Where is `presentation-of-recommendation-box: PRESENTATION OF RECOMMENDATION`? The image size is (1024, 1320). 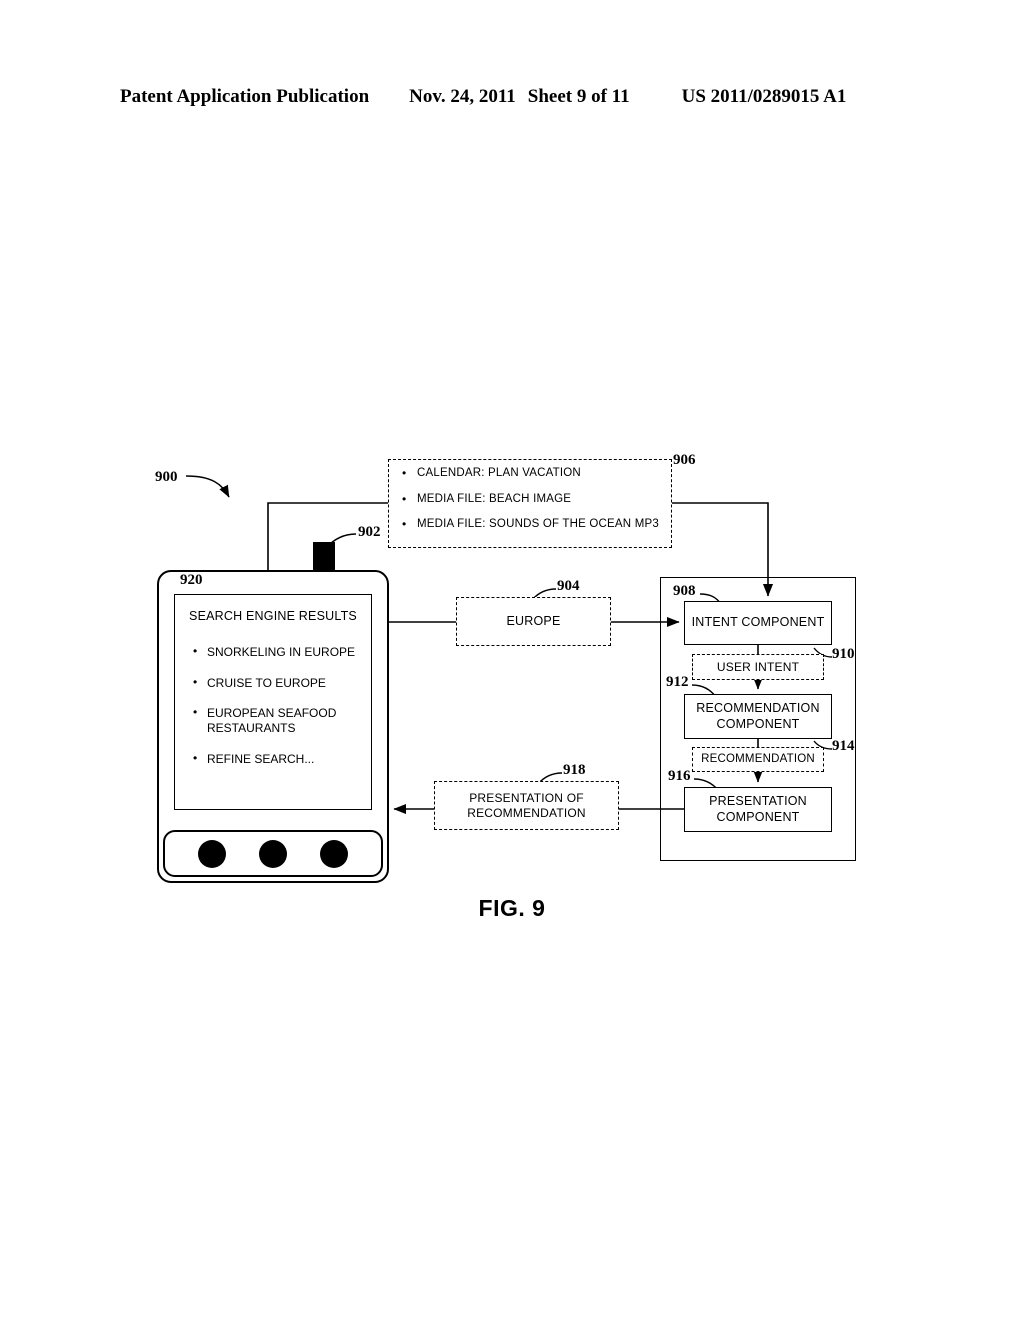
presentation-of-recommendation-box: PRESENTATION OF RECOMMENDATION is located at coordinates (526, 805).